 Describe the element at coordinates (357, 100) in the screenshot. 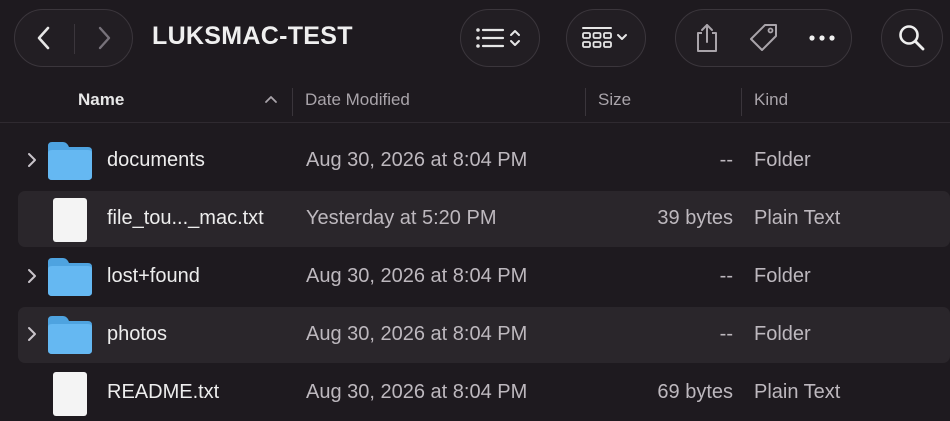

I see `column-header-date: Date Modified` at that location.